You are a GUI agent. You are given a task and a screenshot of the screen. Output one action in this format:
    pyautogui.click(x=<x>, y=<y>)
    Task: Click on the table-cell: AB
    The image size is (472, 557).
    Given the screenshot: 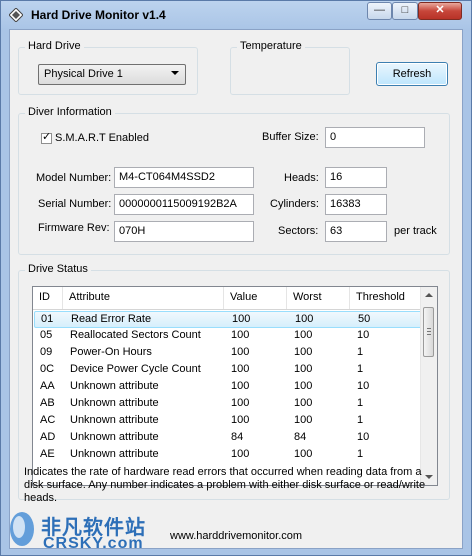 What is the action you would take?
    pyautogui.click(x=47, y=403)
    